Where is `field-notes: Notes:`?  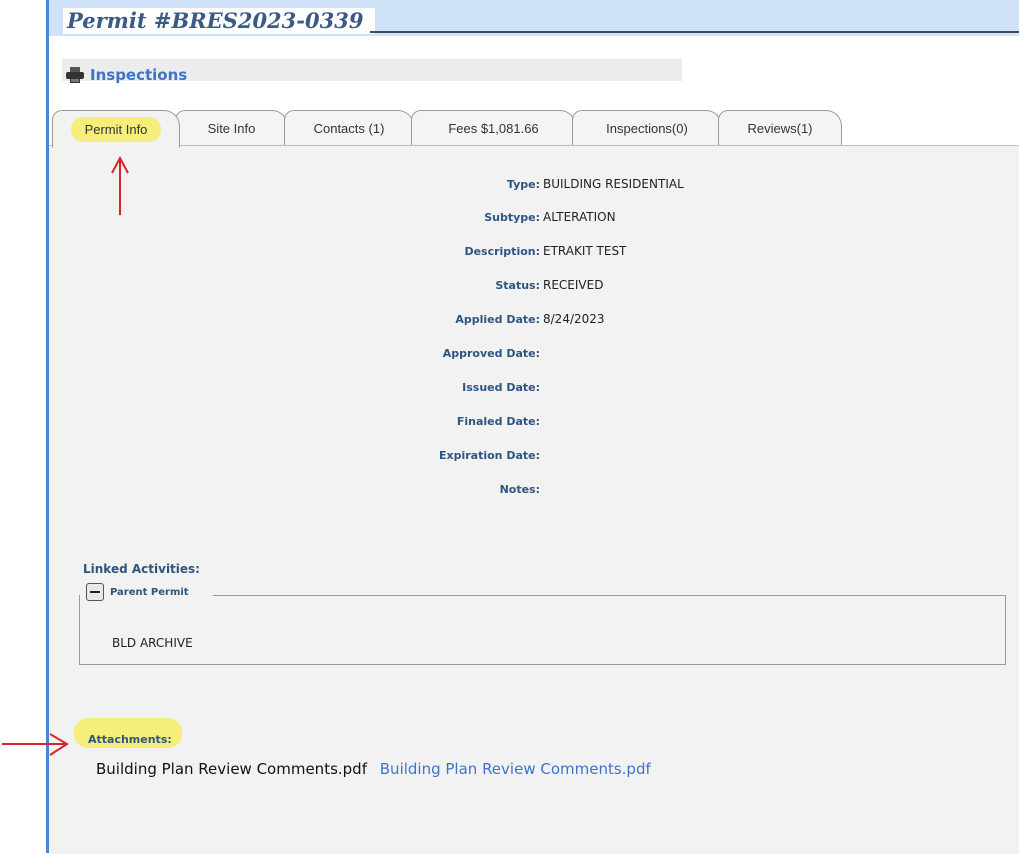 field-notes: Notes: is located at coordinates (530, 491).